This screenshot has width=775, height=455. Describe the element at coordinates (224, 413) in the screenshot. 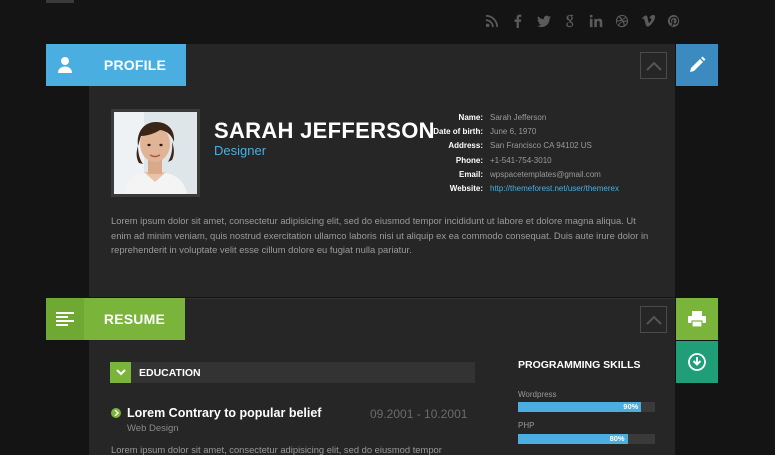

I see `education-item-title-text: Lorem Contrary to popular belief` at that location.